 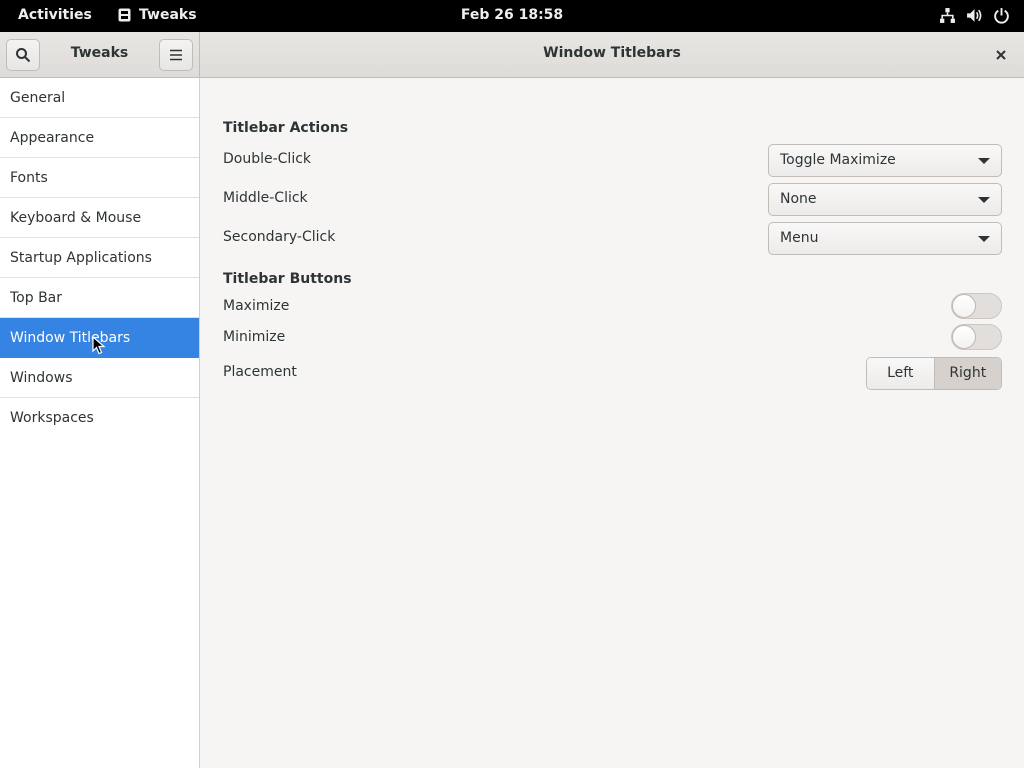 I want to click on app-menu-label: Tweaks, so click(x=168, y=15).